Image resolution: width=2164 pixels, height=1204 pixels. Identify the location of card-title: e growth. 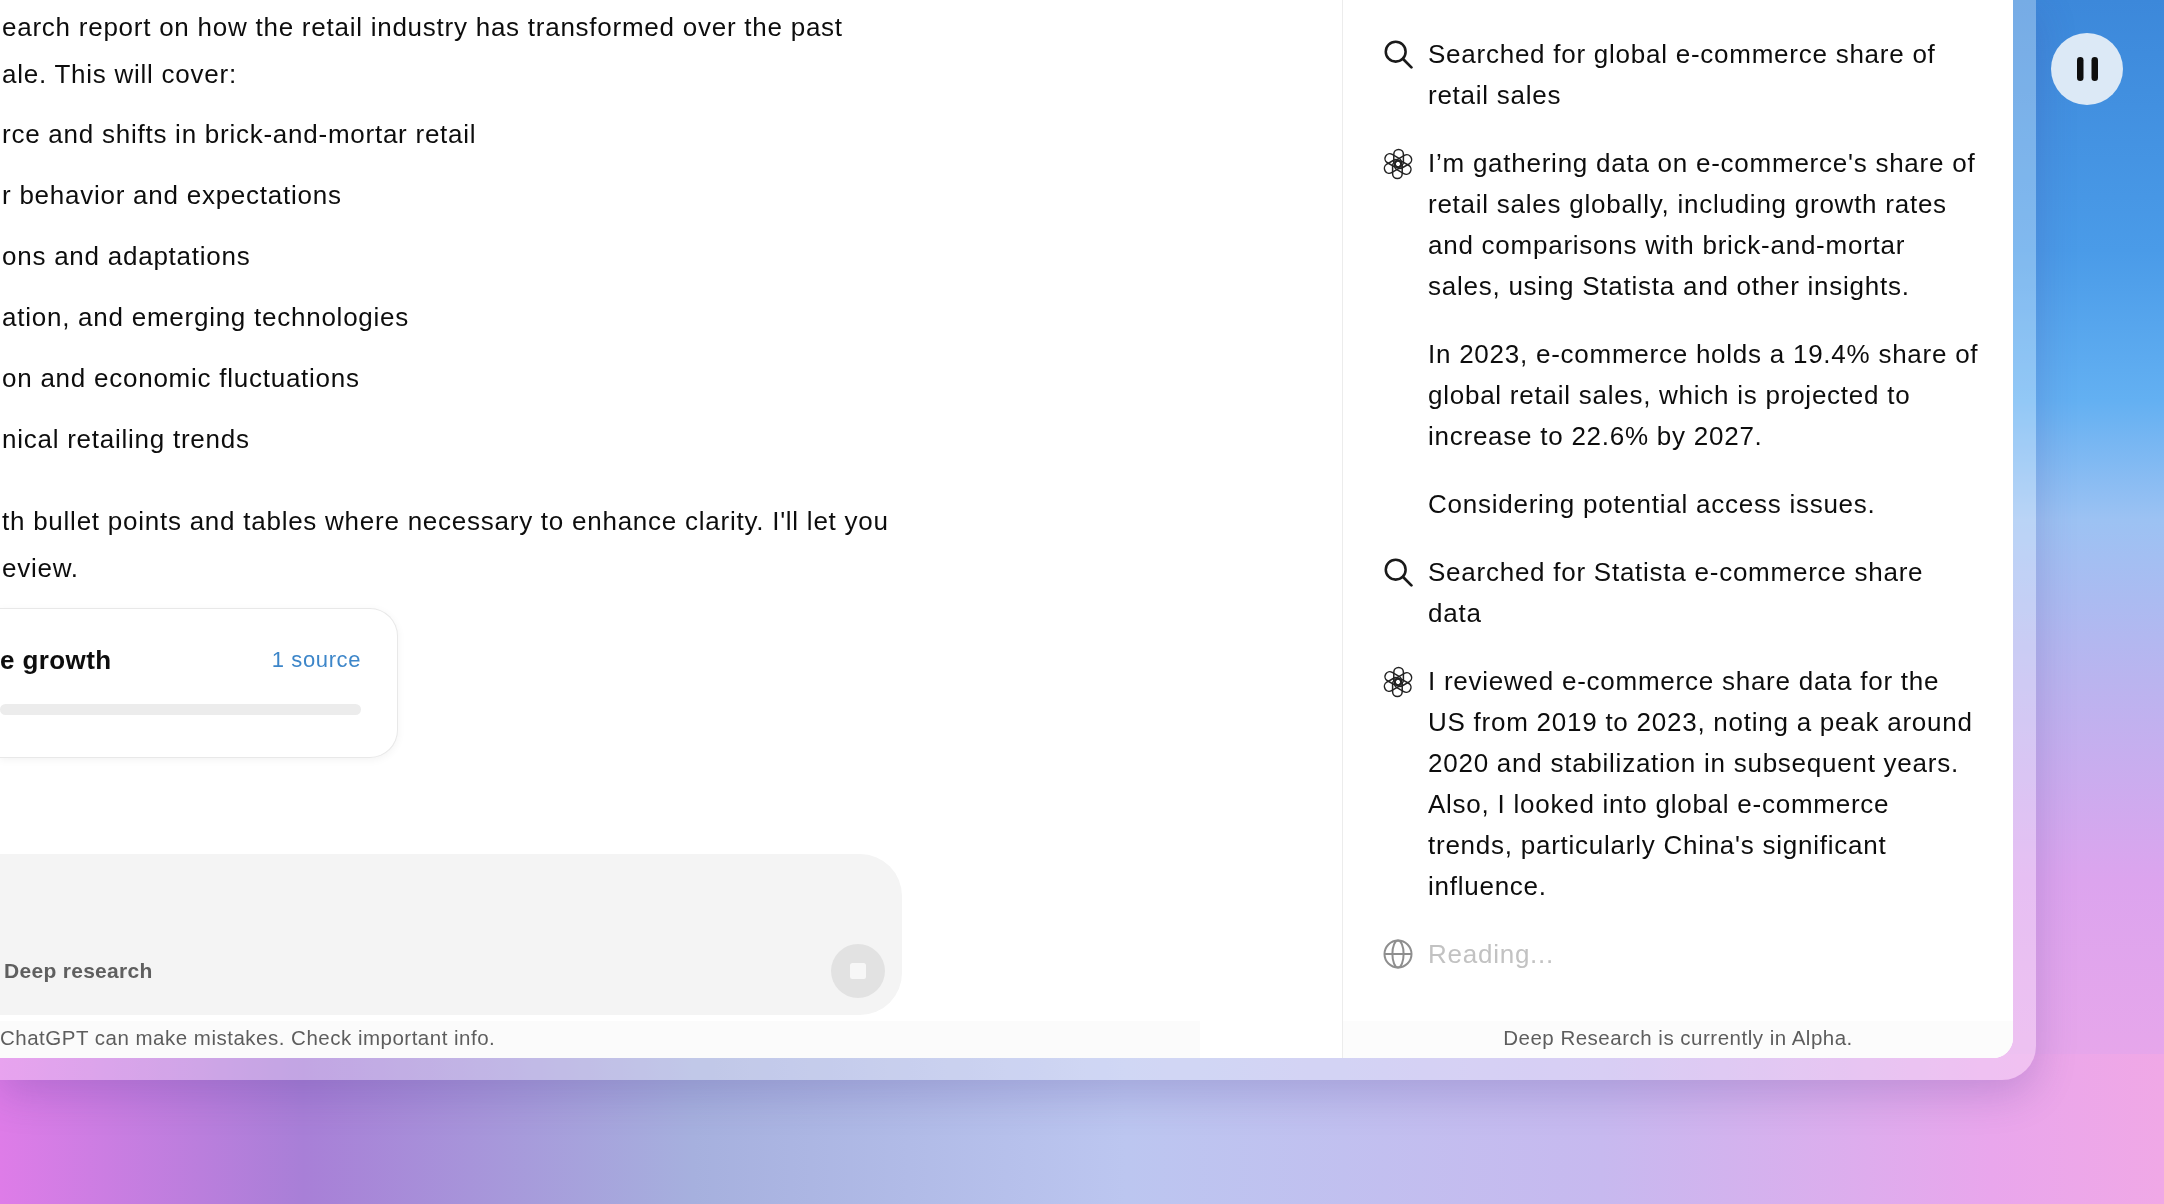
(56, 660).